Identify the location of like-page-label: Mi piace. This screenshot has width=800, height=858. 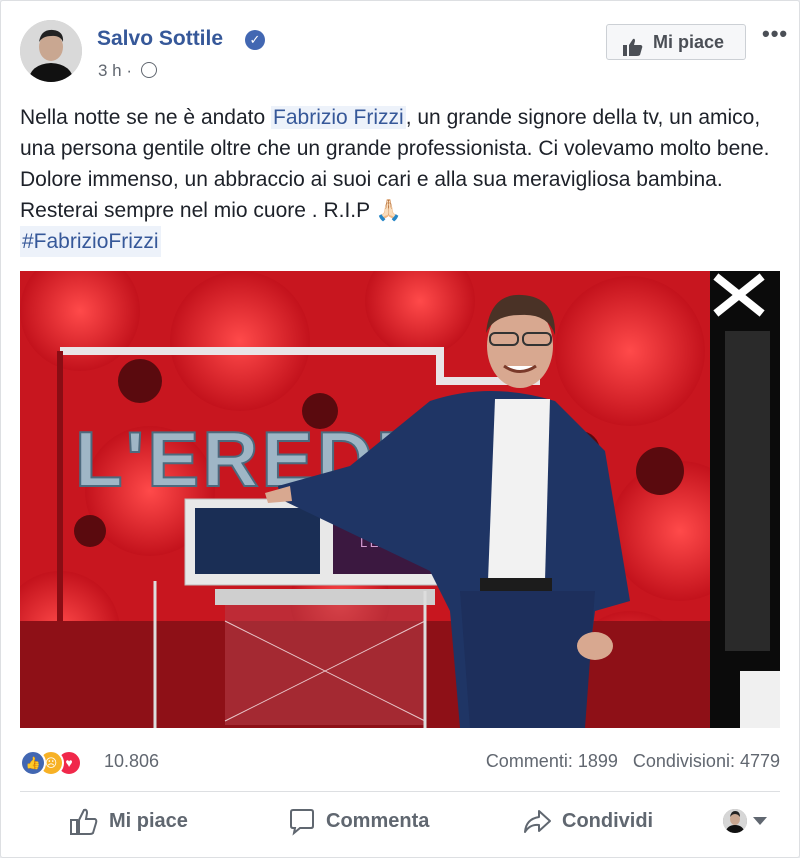
(689, 42).